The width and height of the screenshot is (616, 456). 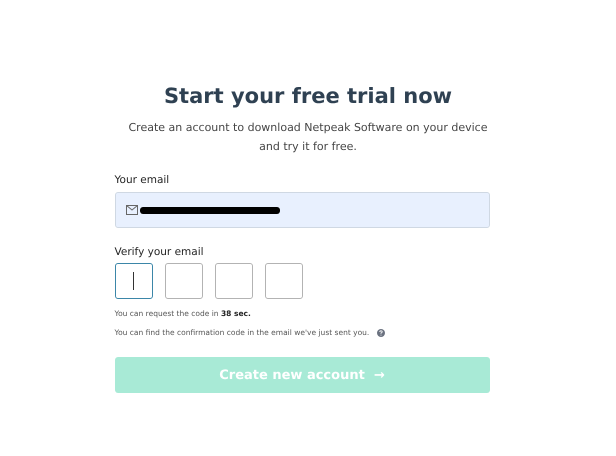 What do you see at coordinates (159, 252) in the screenshot?
I see `field-label: Verify your email` at bounding box center [159, 252].